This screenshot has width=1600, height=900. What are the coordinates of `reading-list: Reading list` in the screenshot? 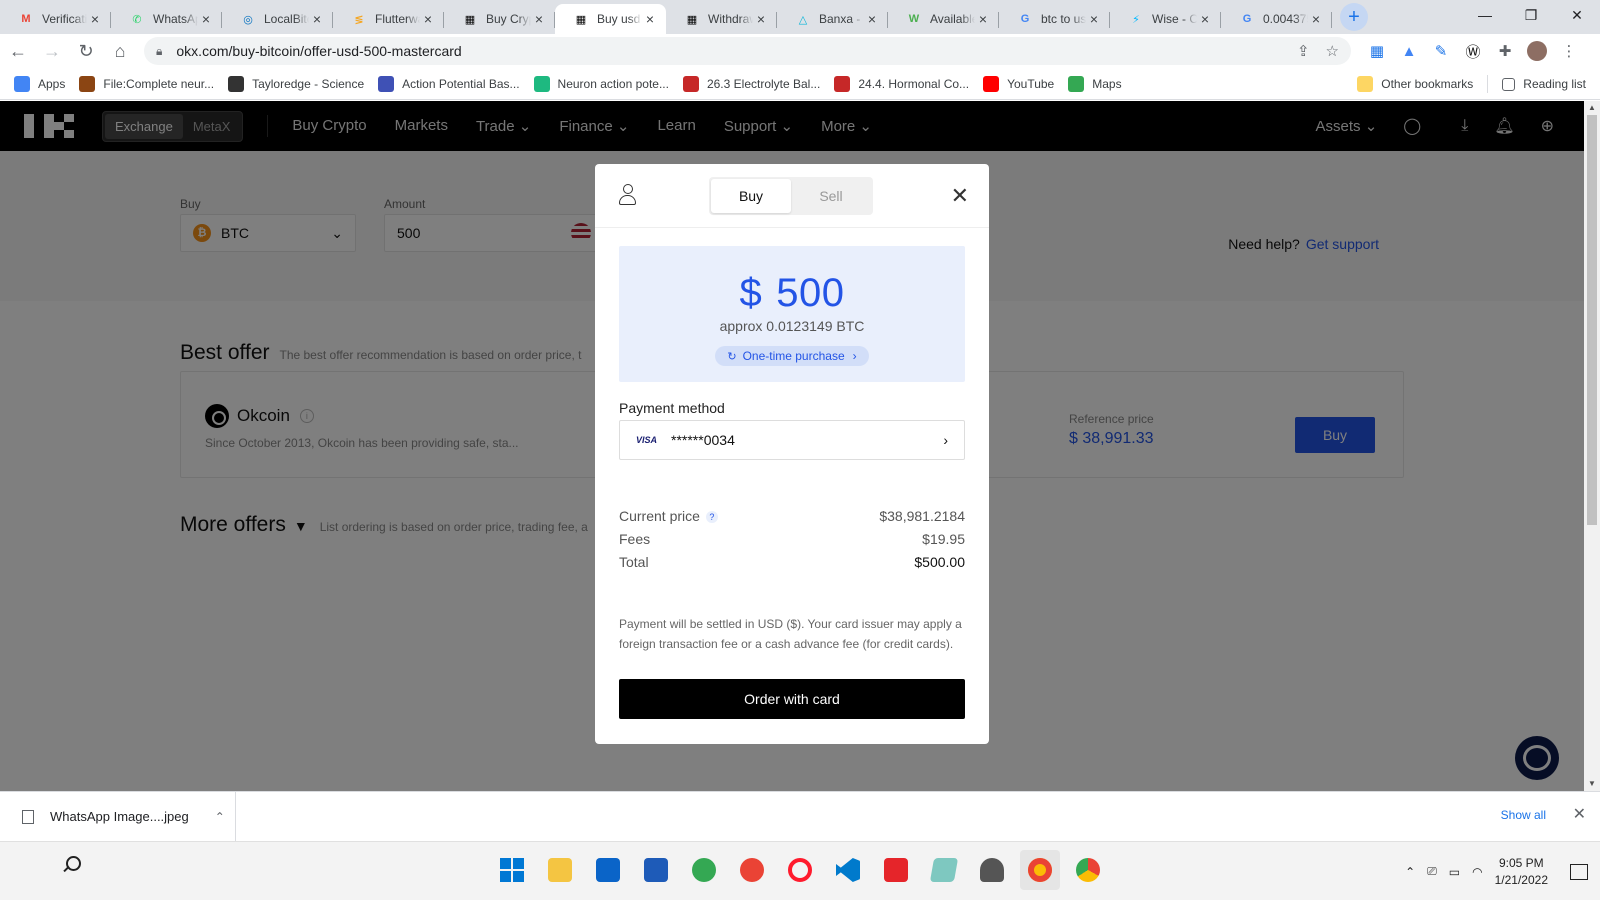 It's located at (1544, 84).